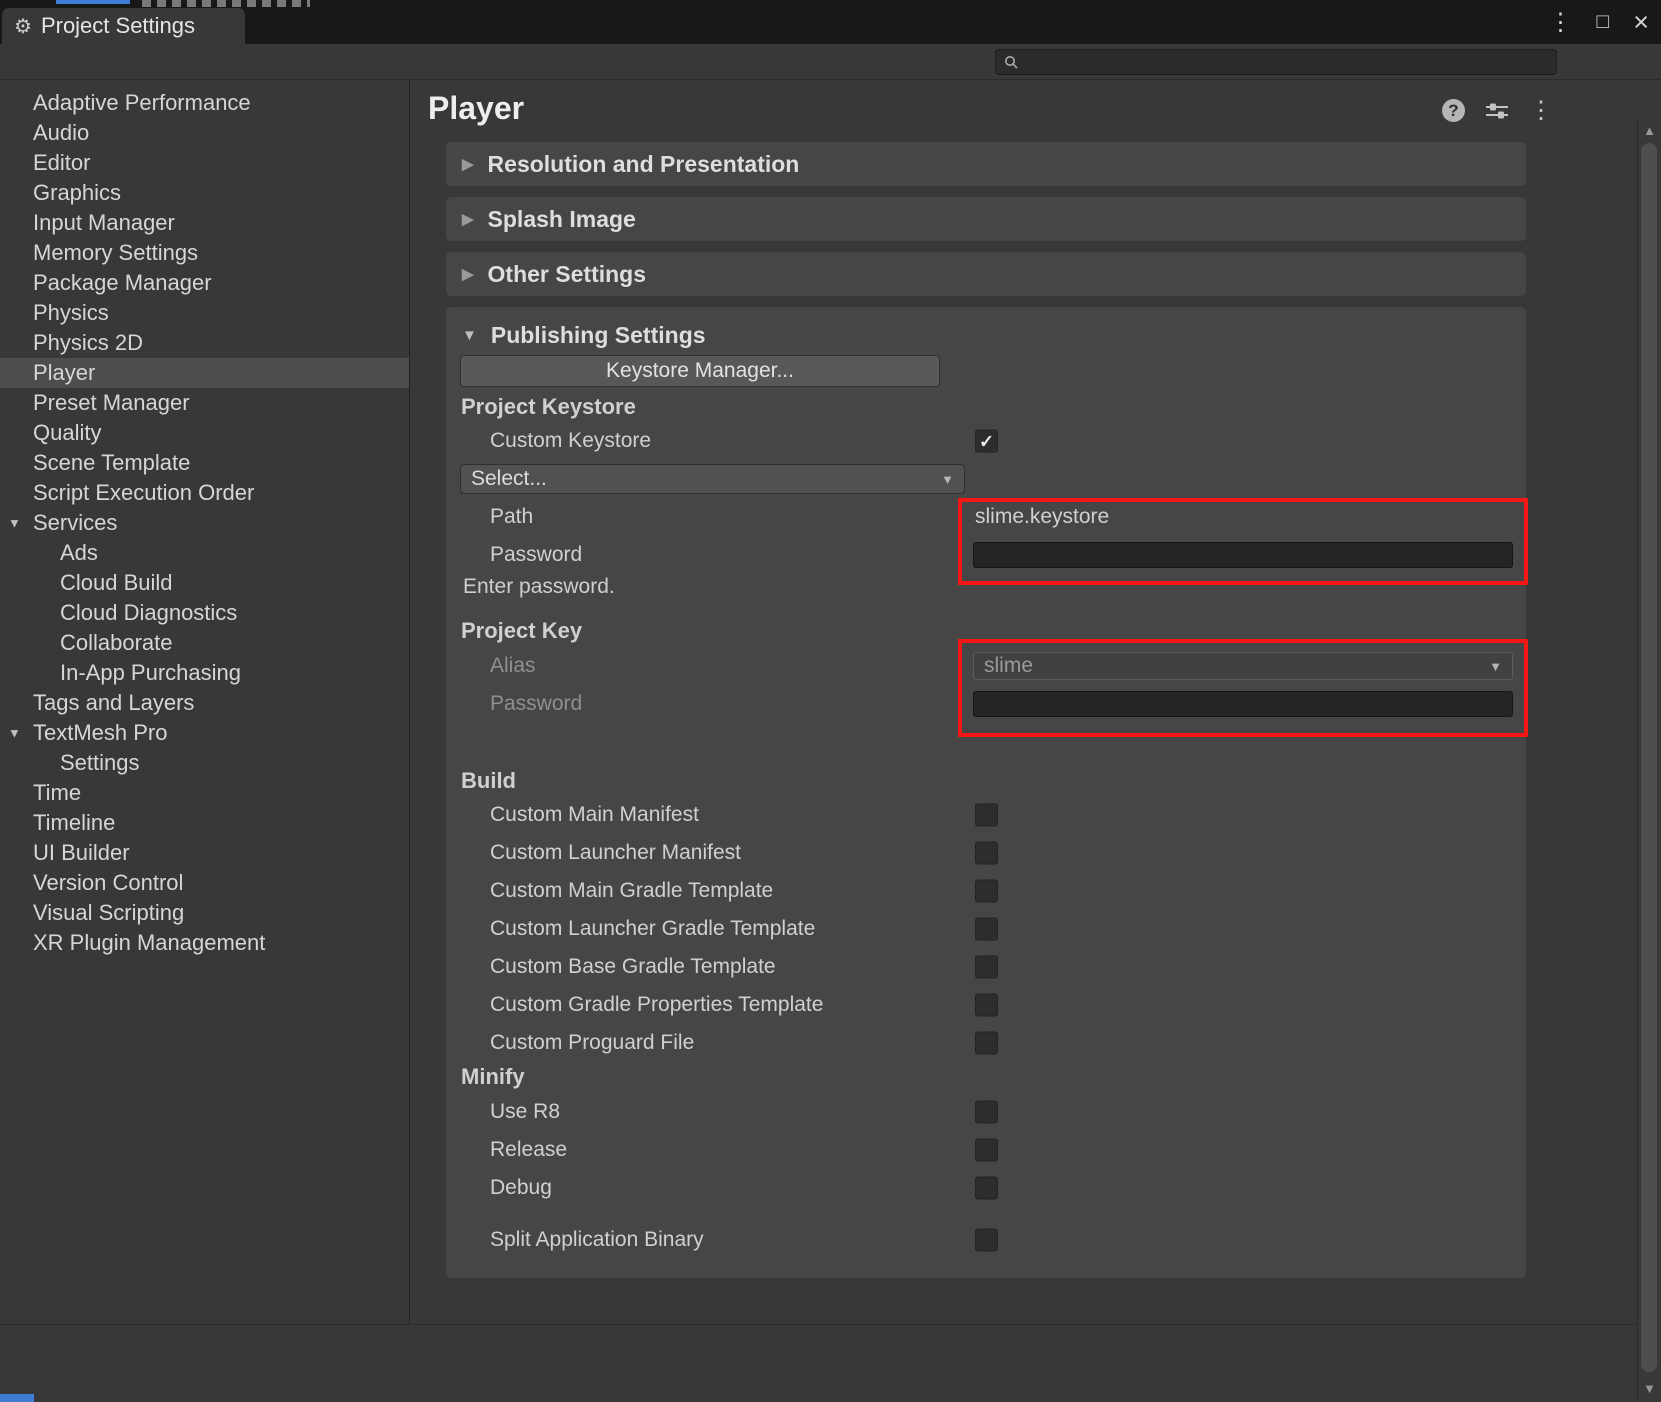  Describe the element at coordinates (81, 852) in the screenshot. I see `sidebar-item-label: UI Builder` at that location.